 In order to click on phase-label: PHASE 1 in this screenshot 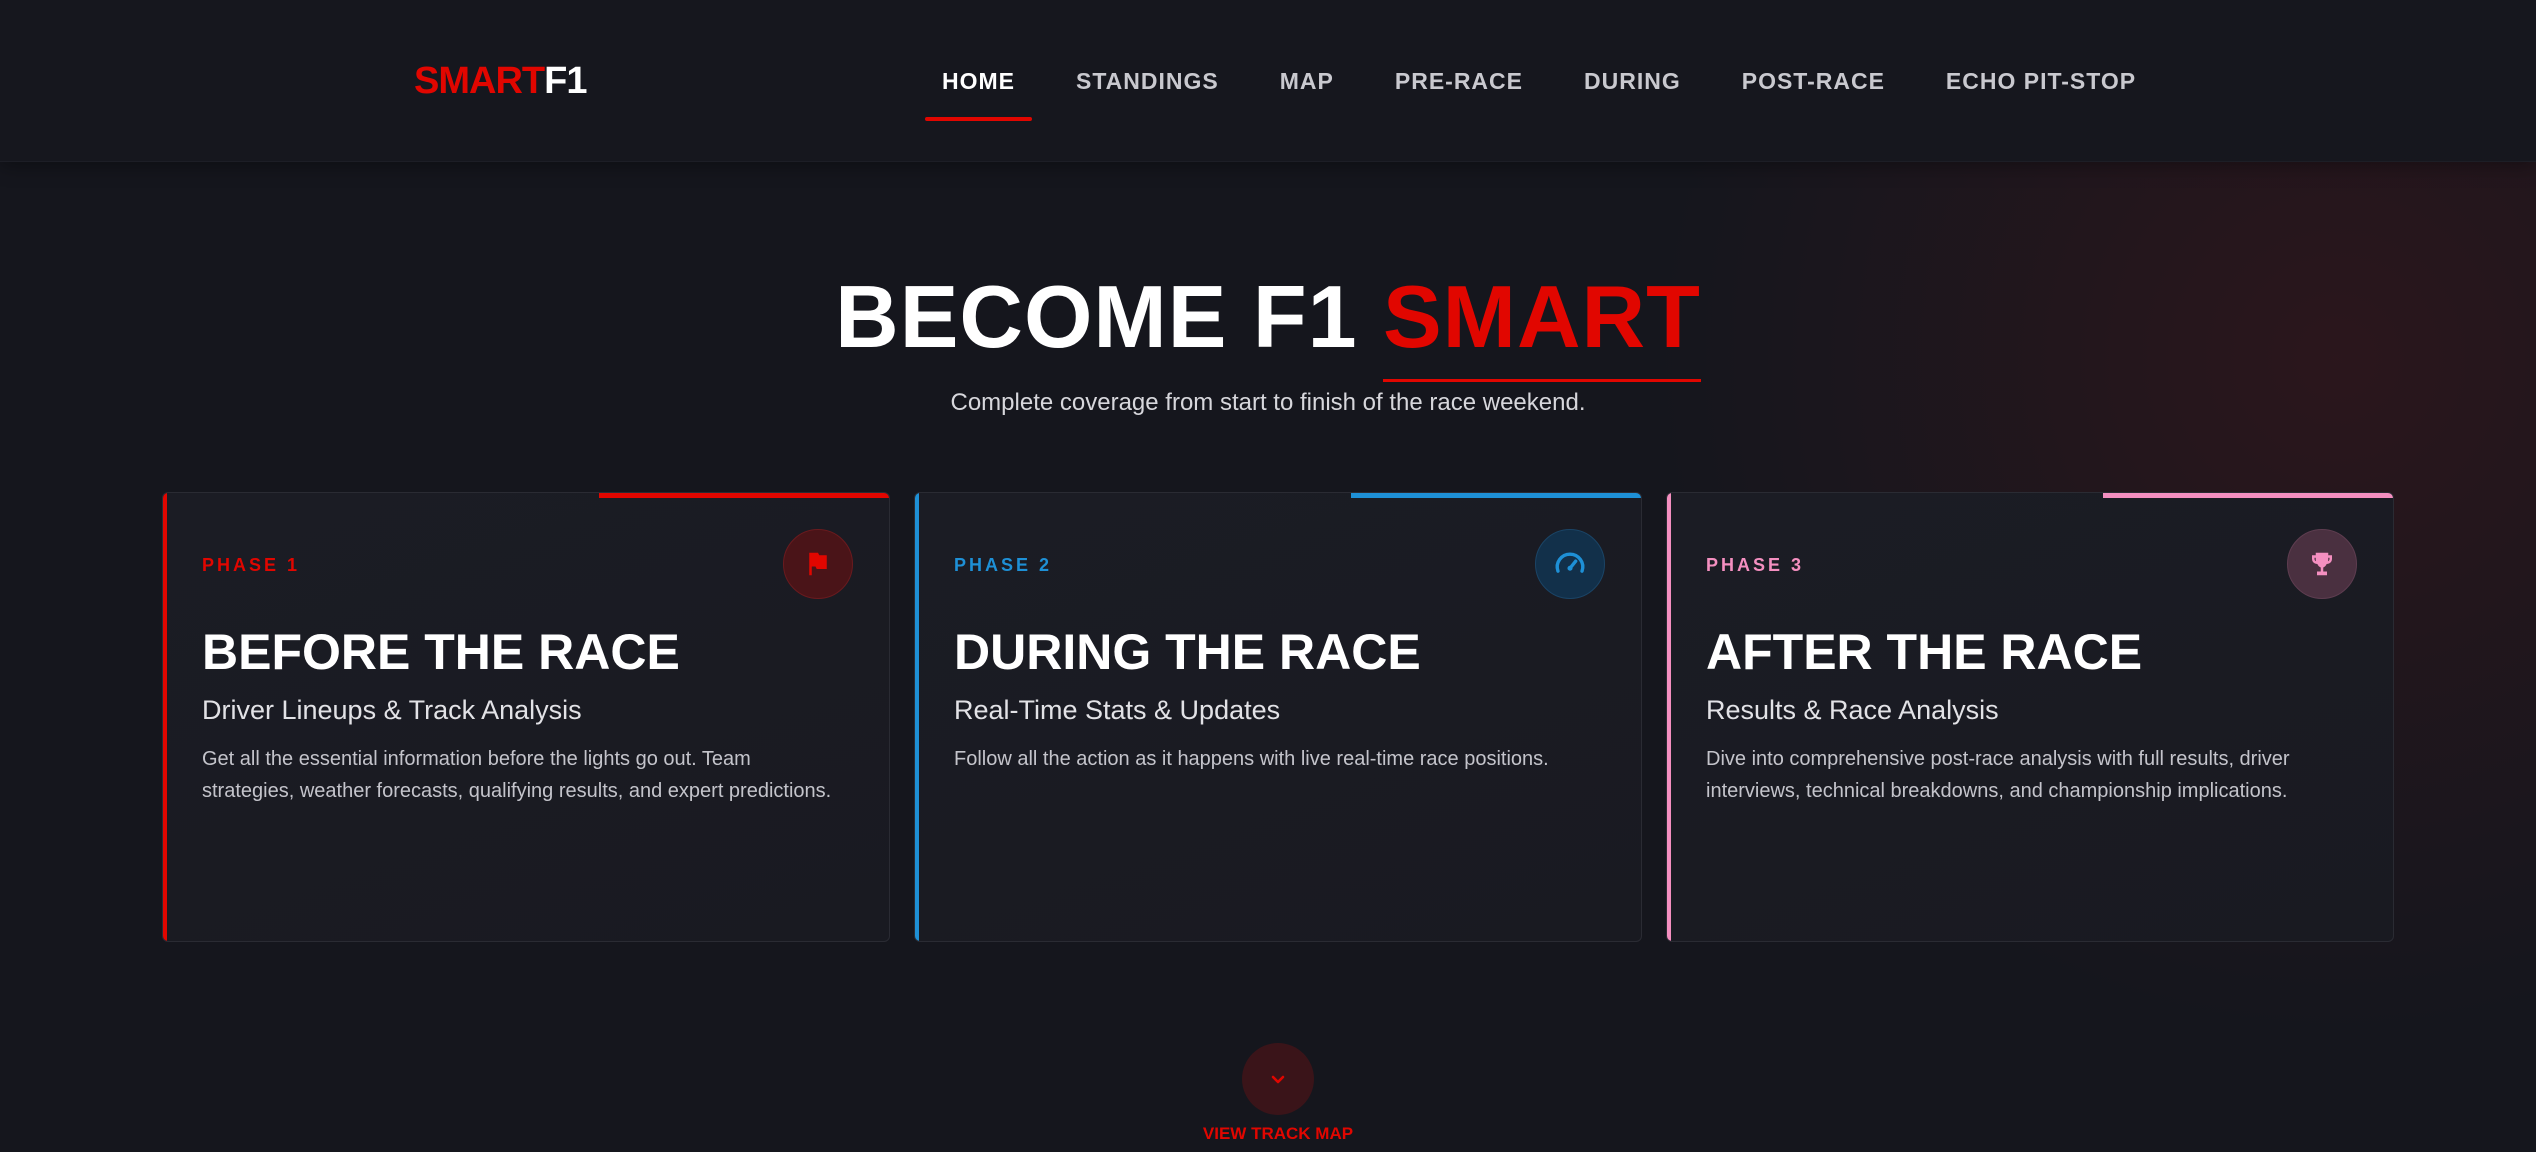, I will do `click(251, 565)`.